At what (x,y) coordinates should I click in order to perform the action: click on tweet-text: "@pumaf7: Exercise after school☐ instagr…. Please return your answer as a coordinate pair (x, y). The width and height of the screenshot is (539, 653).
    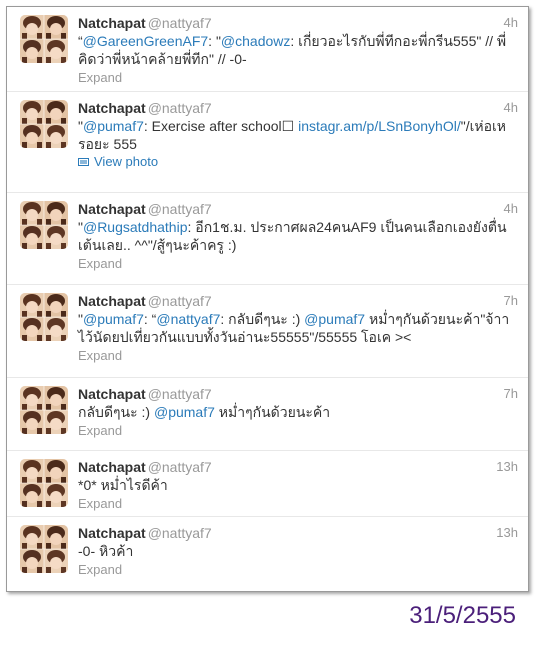
    Looking at the image, I should click on (298, 135).